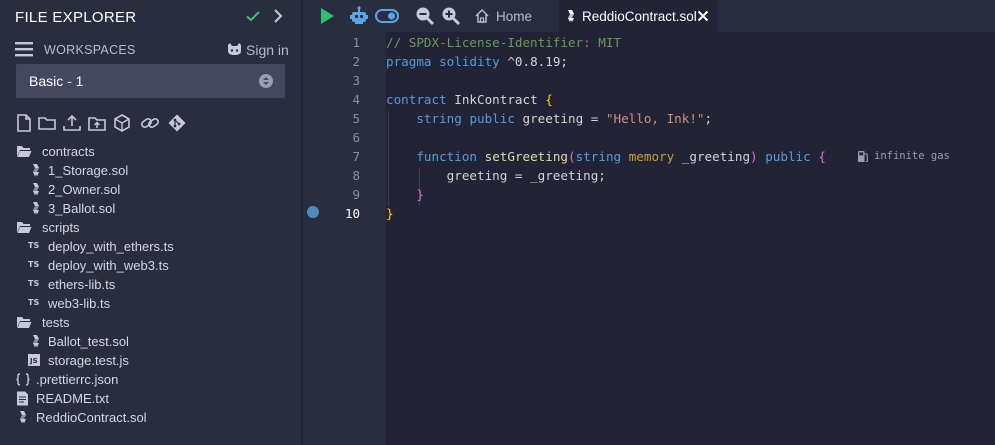 This screenshot has width=995, height=445. What do you see at coordinates (151, 303) in the screenshot?
I see `file-web3-lib: TS web3-lib.ts` at bounding box center [151, 303].